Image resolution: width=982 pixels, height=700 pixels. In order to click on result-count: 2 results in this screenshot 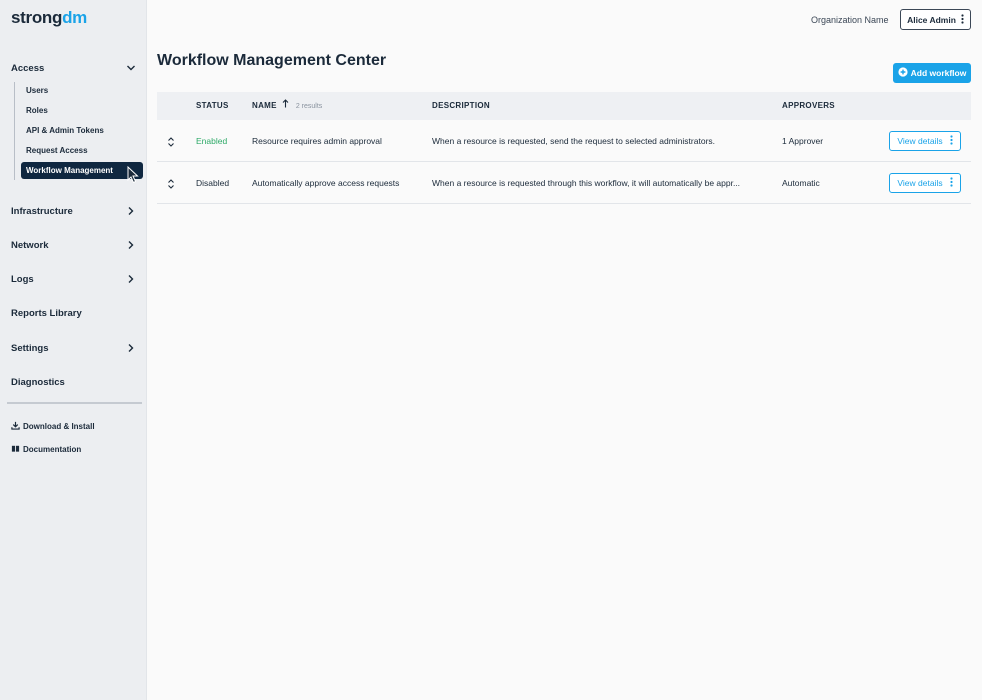, I will do `click(309, 107)`.